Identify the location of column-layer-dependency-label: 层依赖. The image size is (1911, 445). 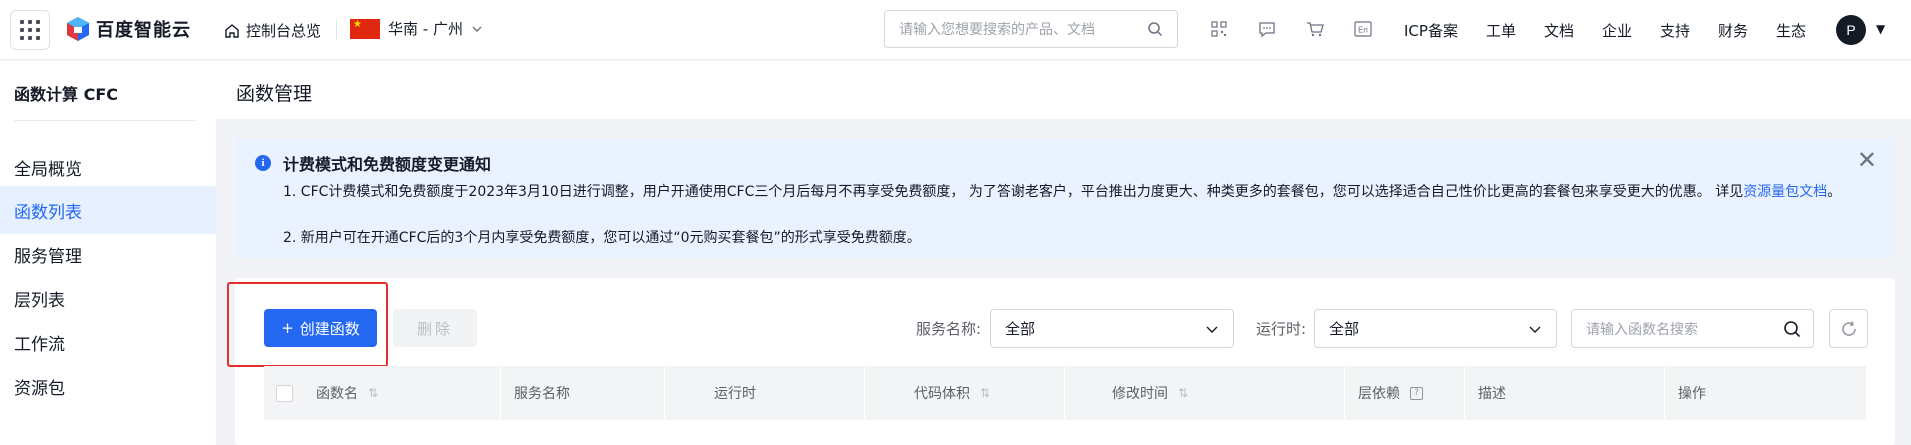
(1379, 394).